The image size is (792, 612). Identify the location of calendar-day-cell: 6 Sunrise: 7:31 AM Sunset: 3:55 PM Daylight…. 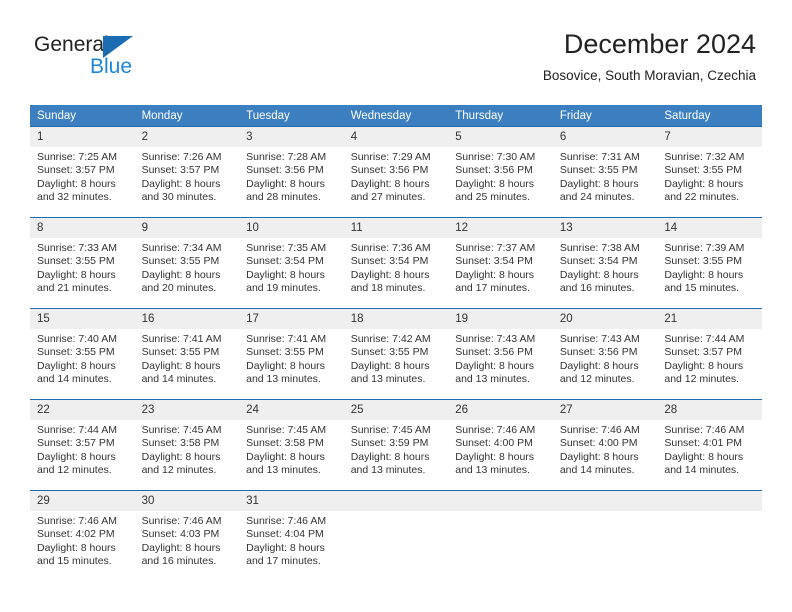
(605, 168).